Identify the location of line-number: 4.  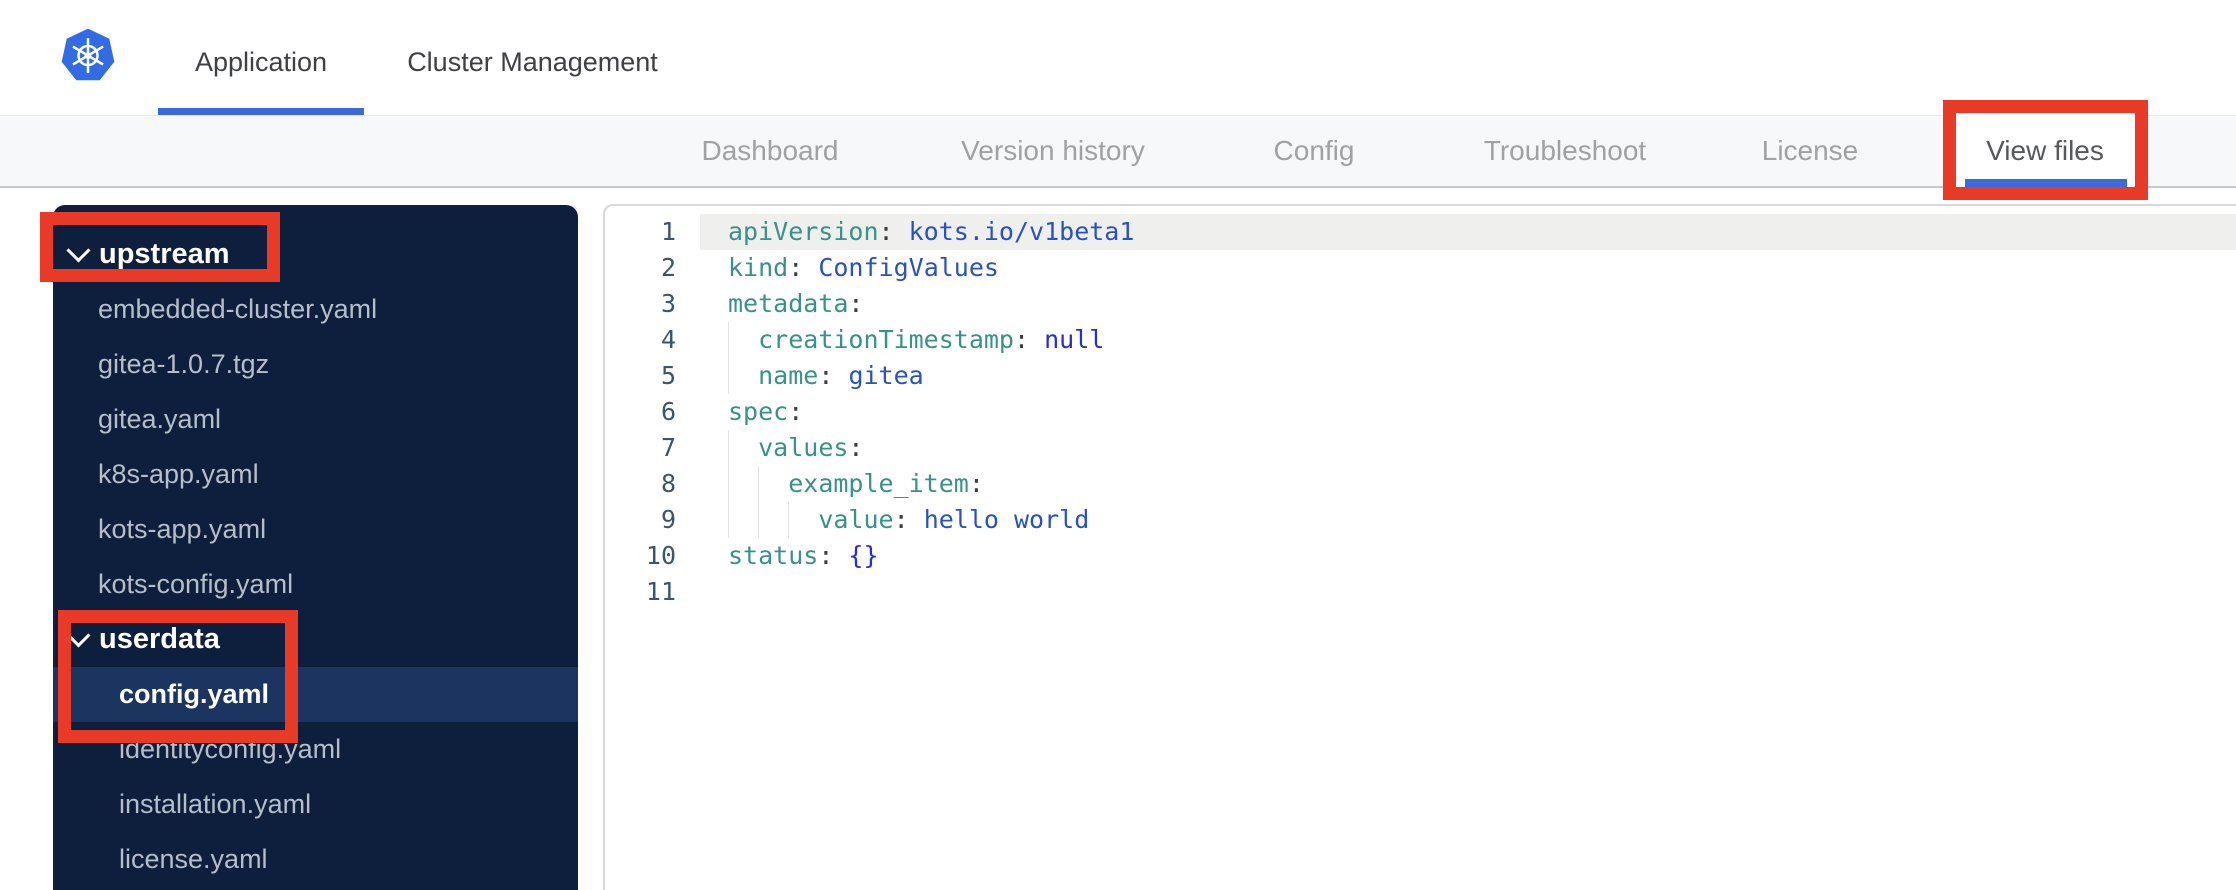
(668, 339).